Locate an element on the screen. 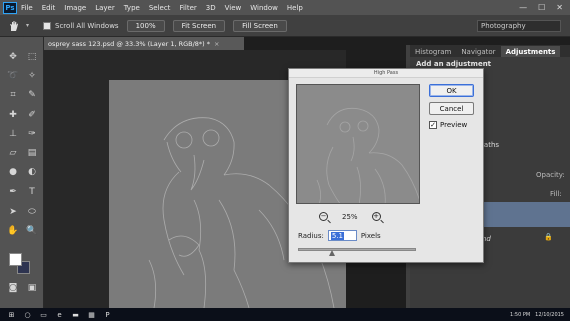 This screenshot has height=321, width=570. menu-window: Window is located at coordinates (264, 8).